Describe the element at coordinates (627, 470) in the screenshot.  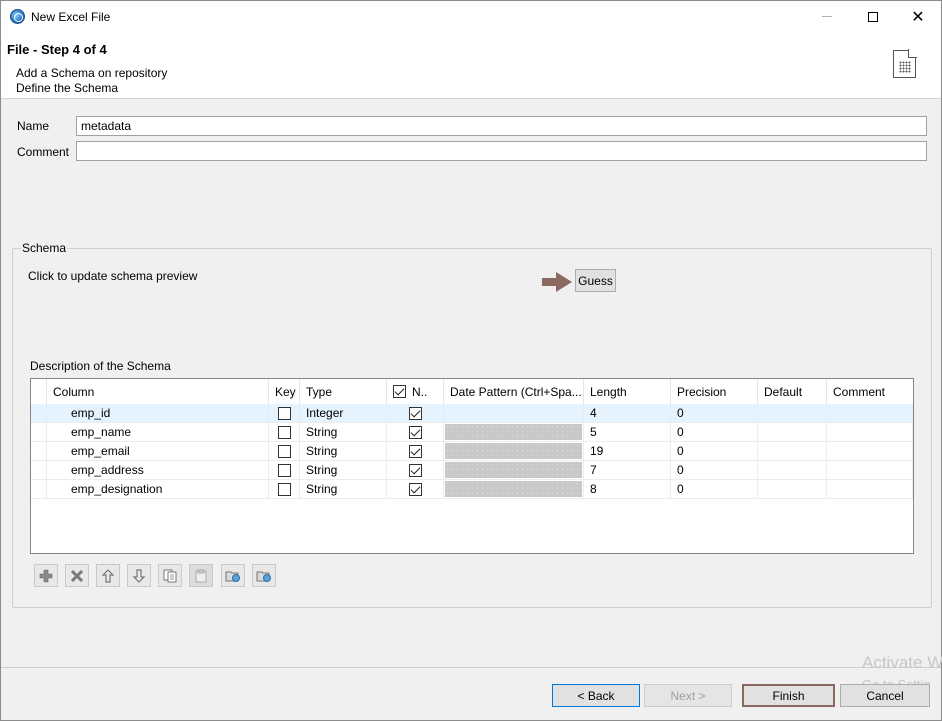
I see `cell-length: 7` at that location.